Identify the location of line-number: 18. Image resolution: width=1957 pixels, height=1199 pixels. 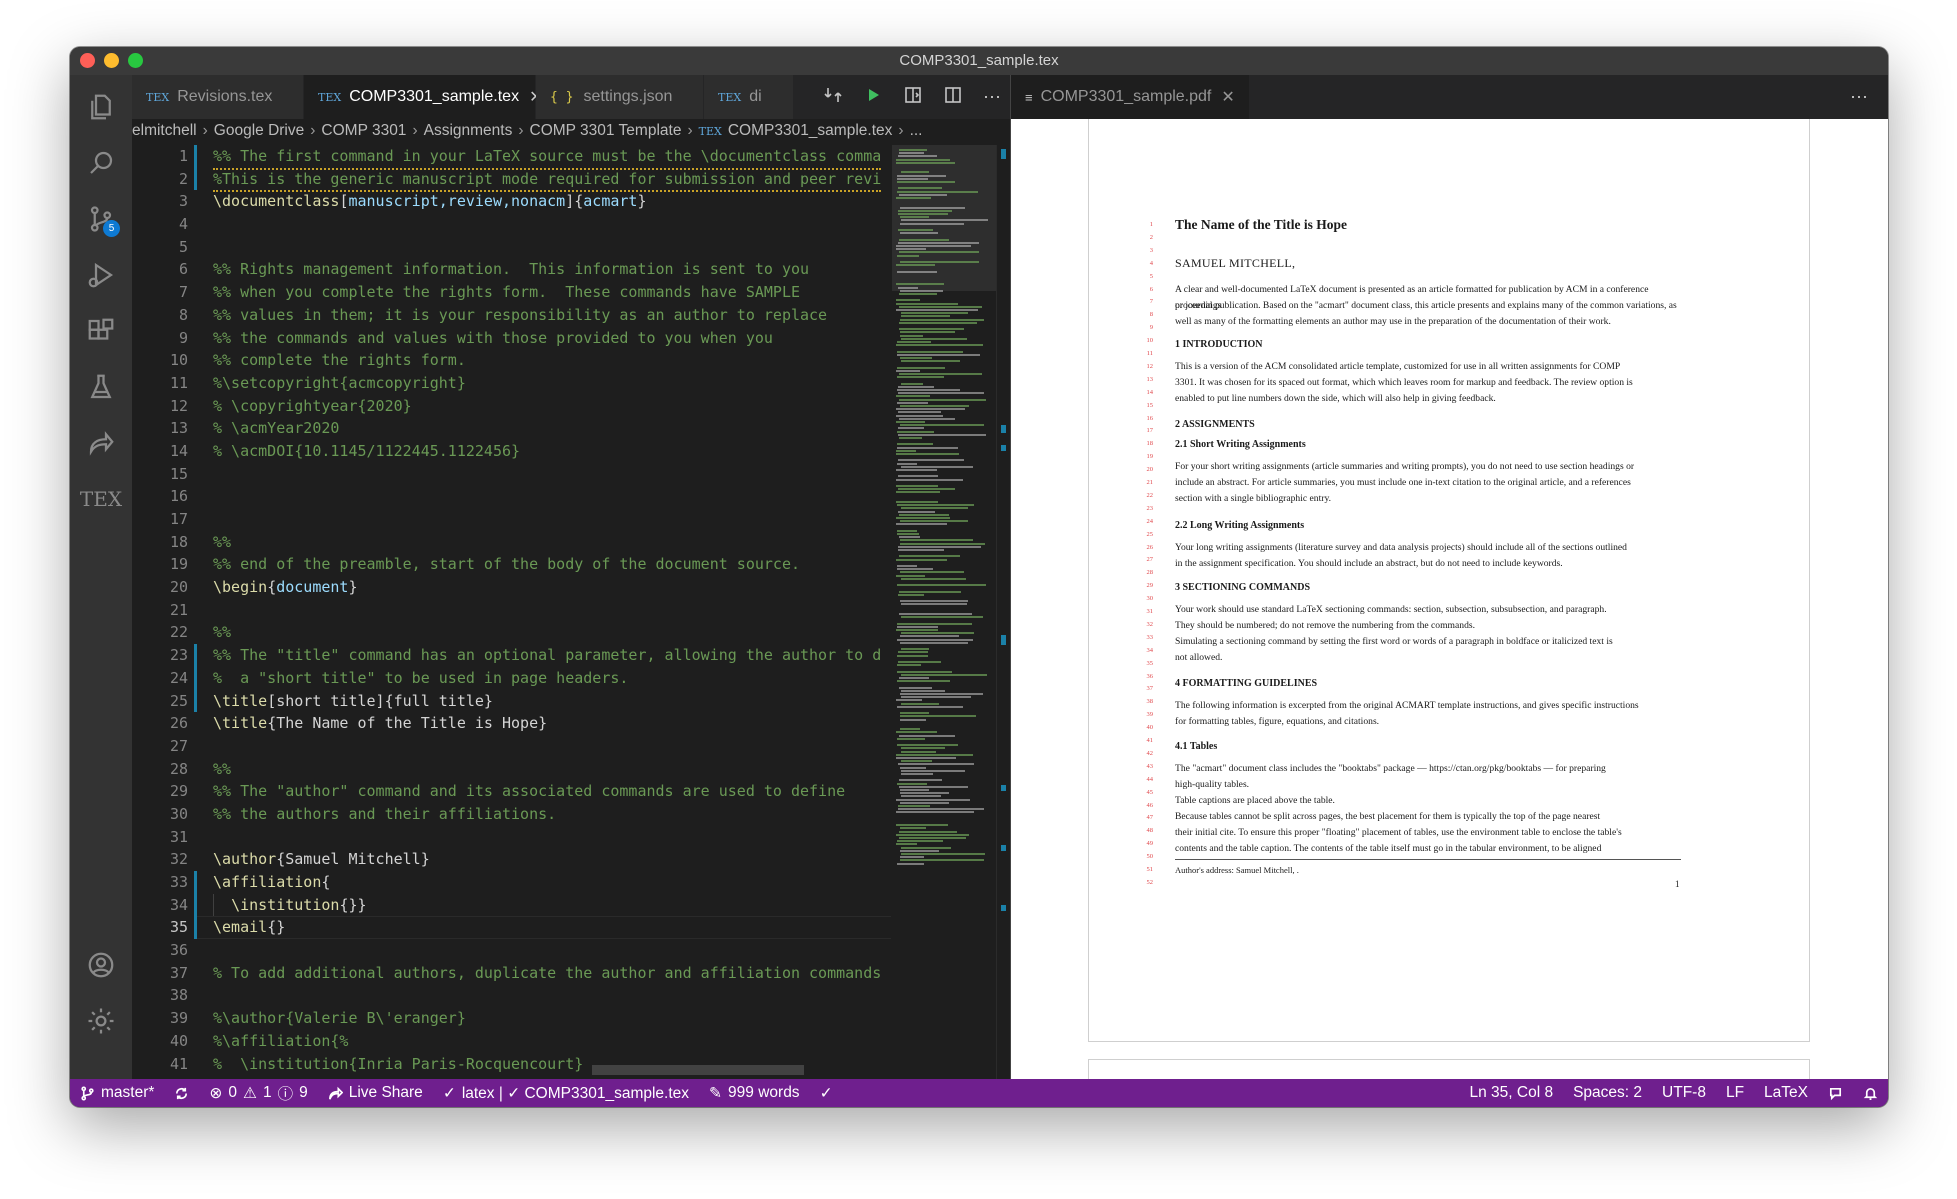
(160, 542).